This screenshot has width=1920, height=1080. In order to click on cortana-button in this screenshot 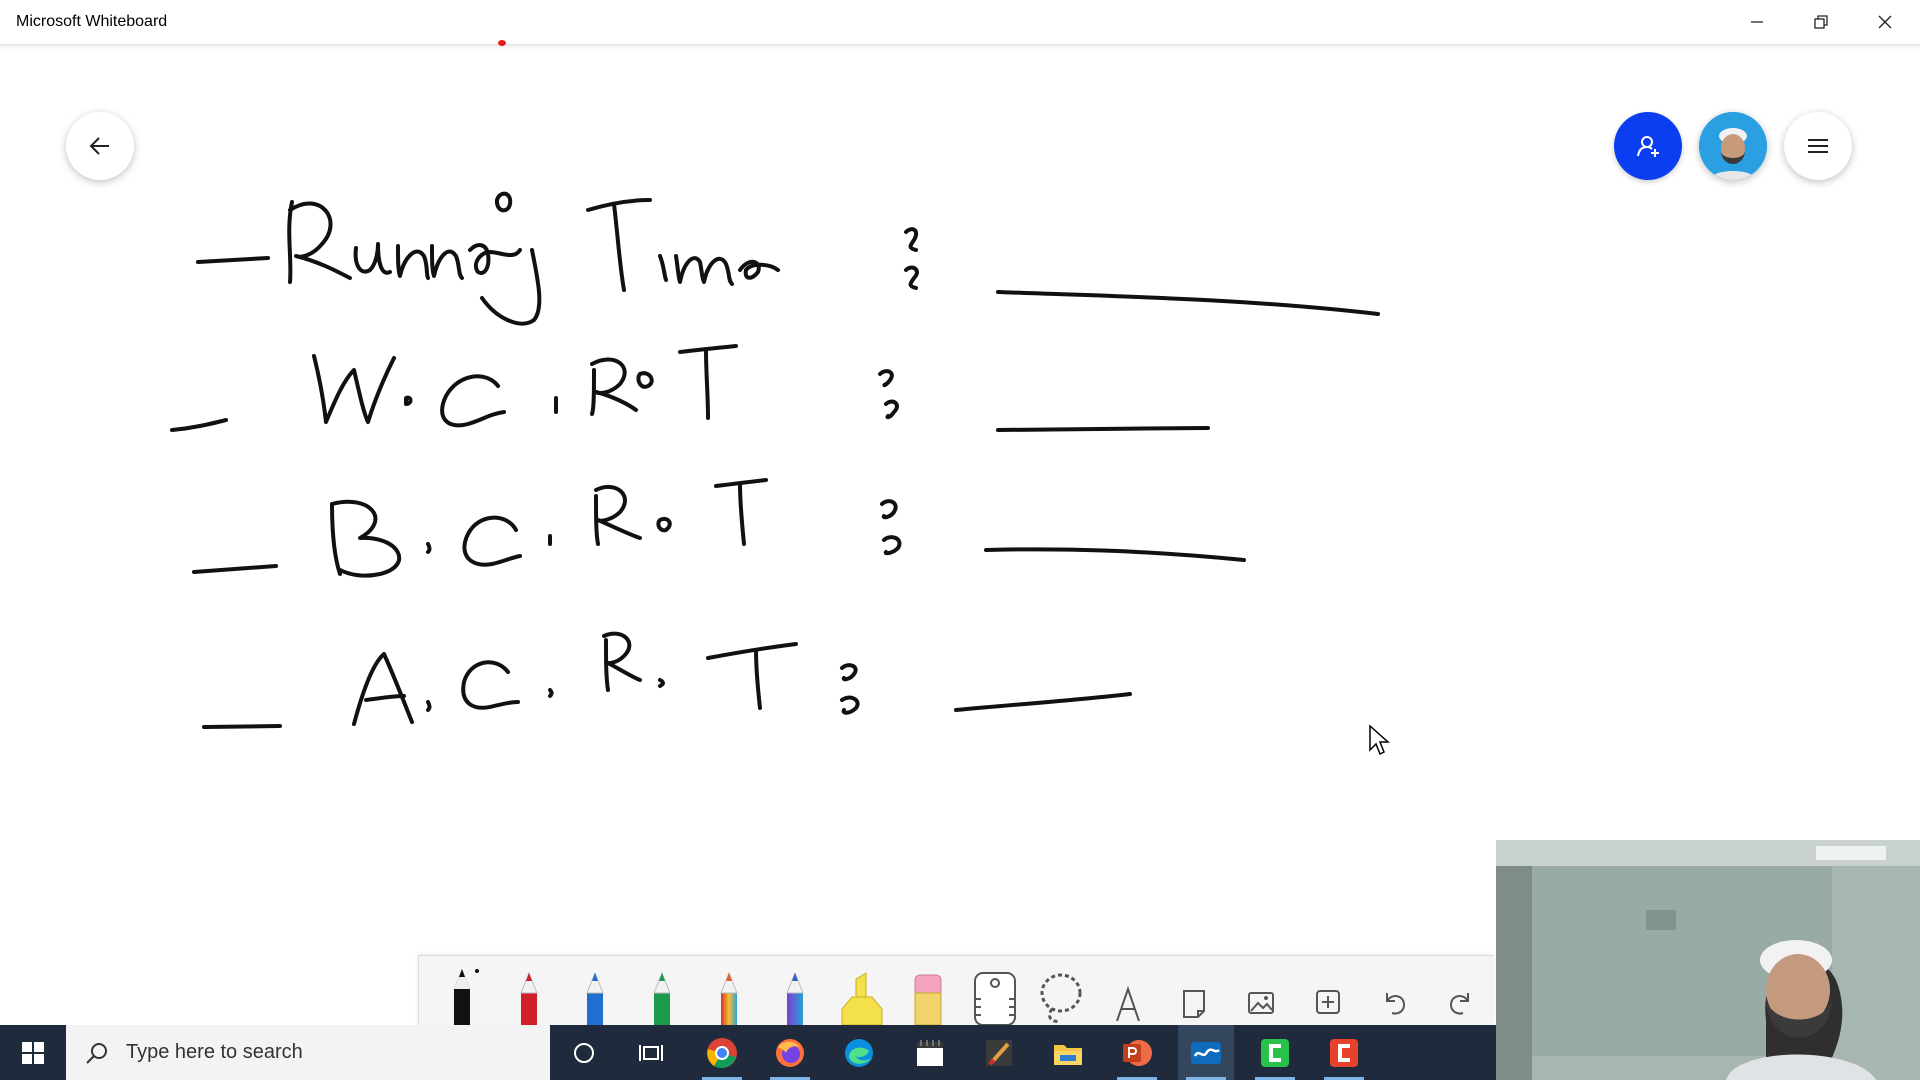, I will do `click(584, 1052)`.